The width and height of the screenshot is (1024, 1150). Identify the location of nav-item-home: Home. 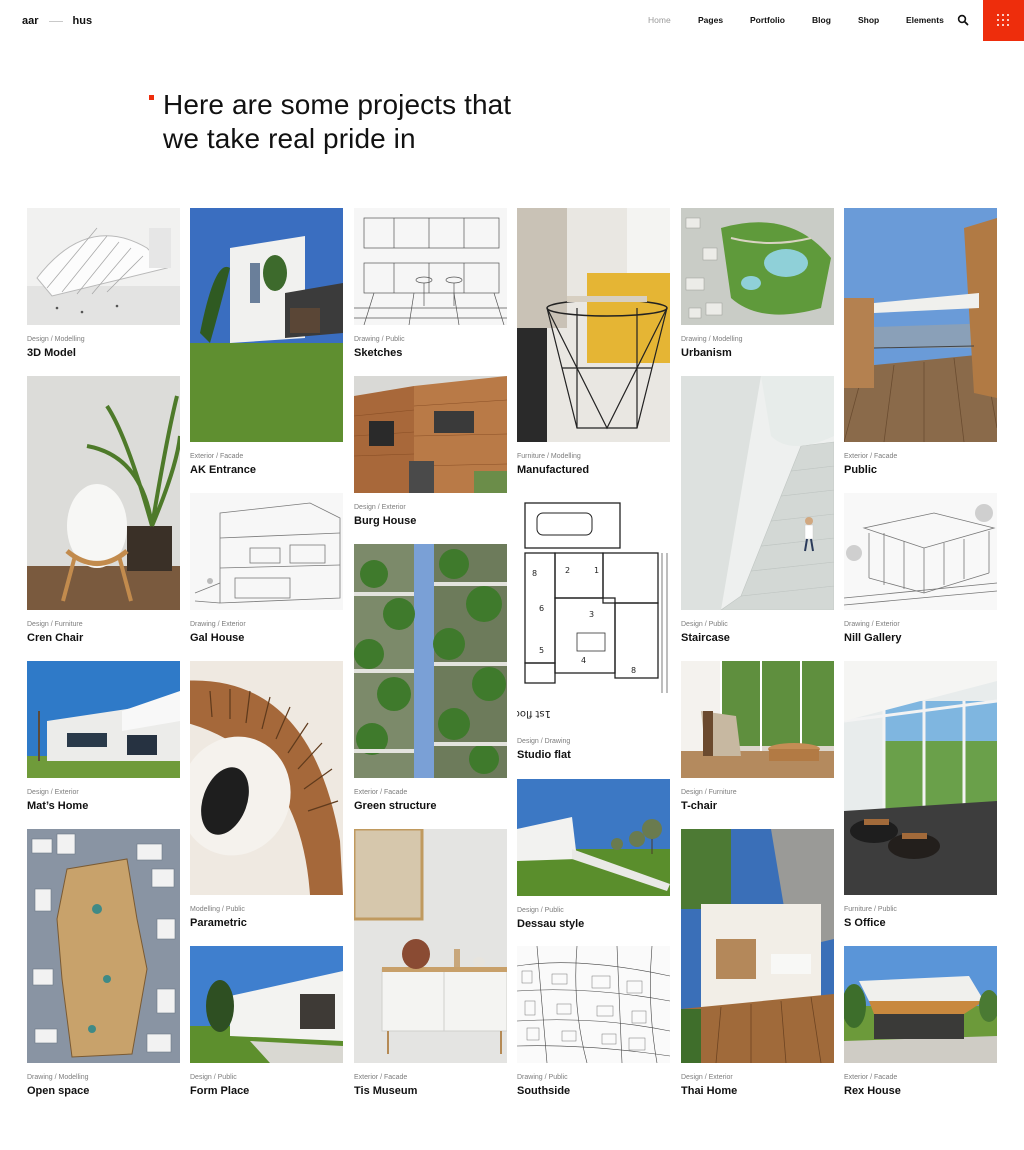
(659, 20).